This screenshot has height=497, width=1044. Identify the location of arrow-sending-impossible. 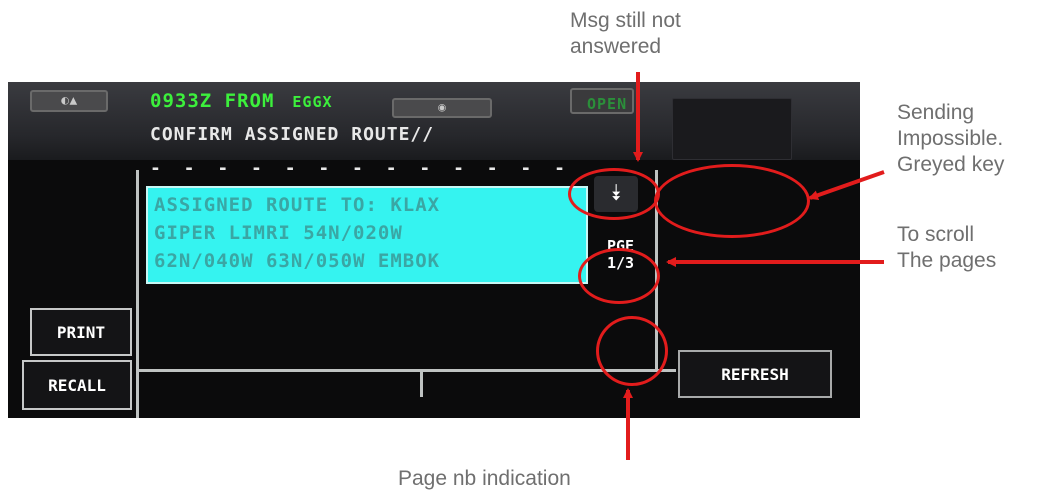
(846, 185).